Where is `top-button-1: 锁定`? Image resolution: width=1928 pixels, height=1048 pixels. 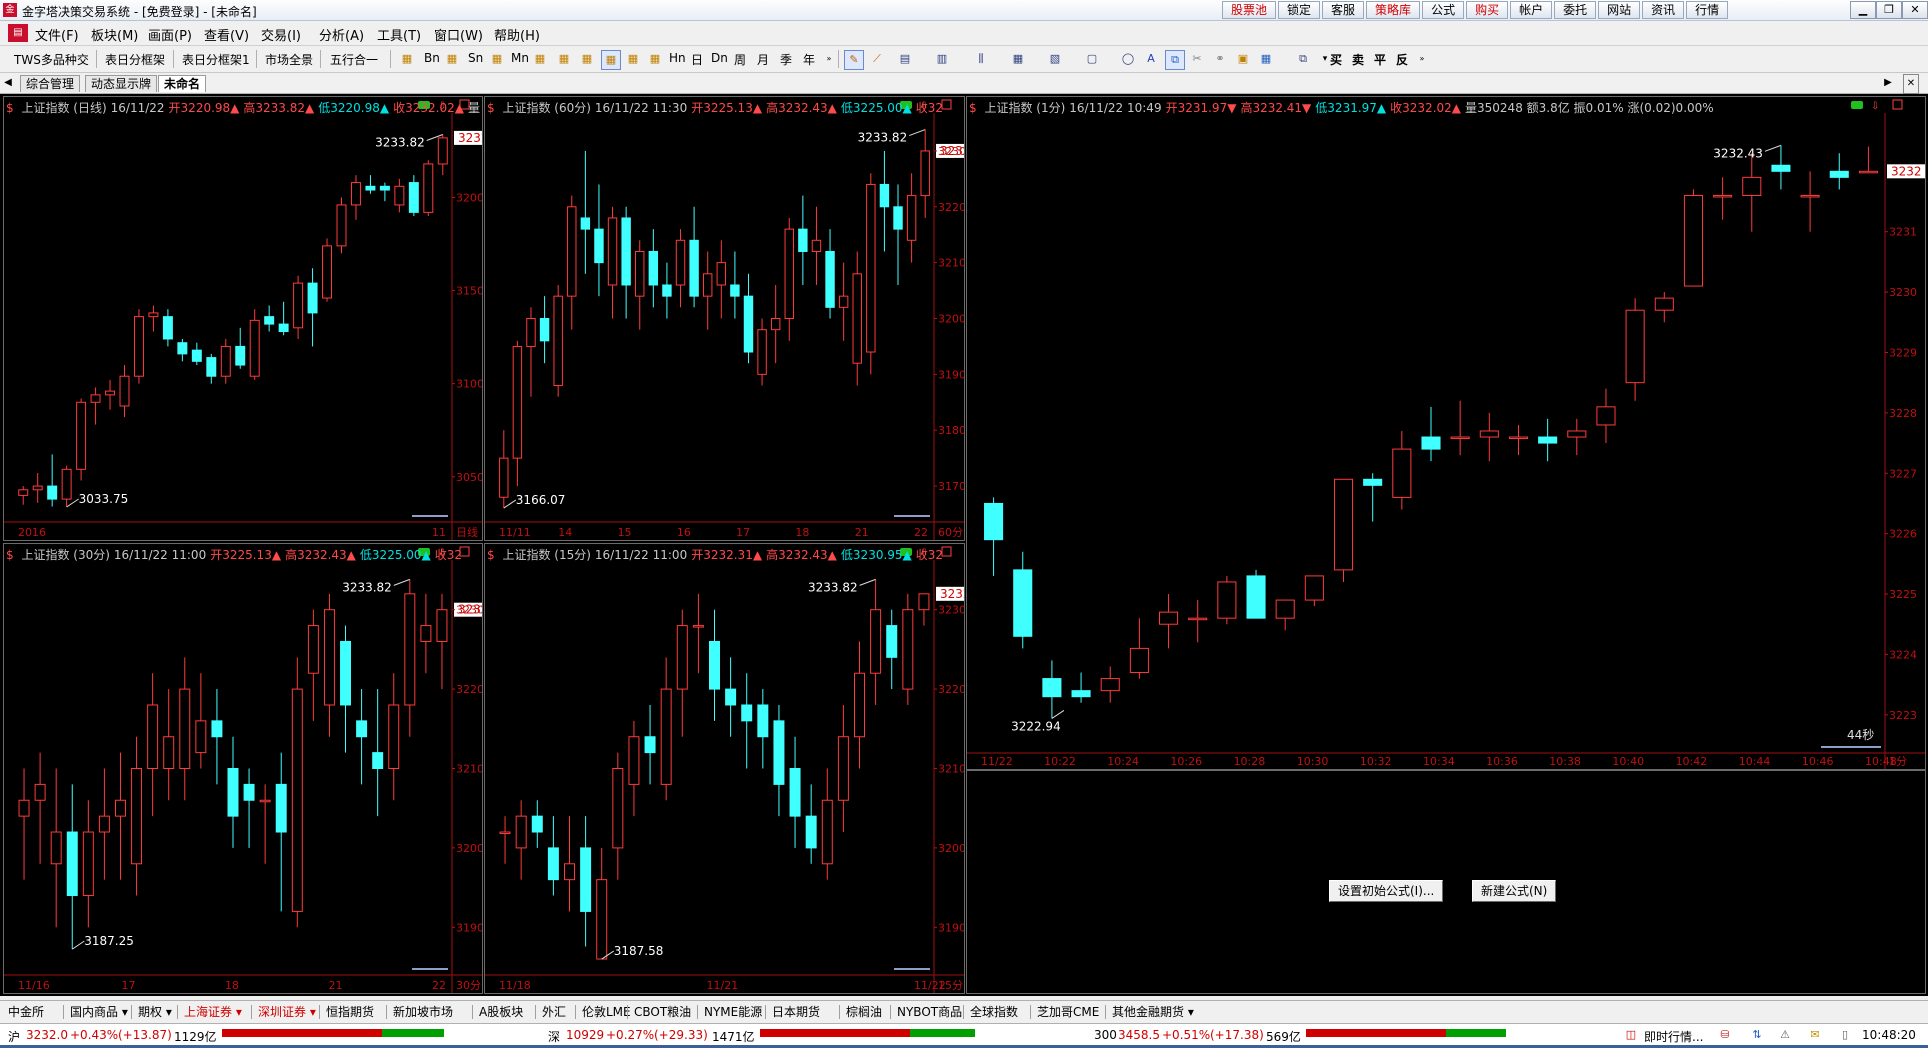 top-button-1: 锁定 is located at coordinates (1299, 10).